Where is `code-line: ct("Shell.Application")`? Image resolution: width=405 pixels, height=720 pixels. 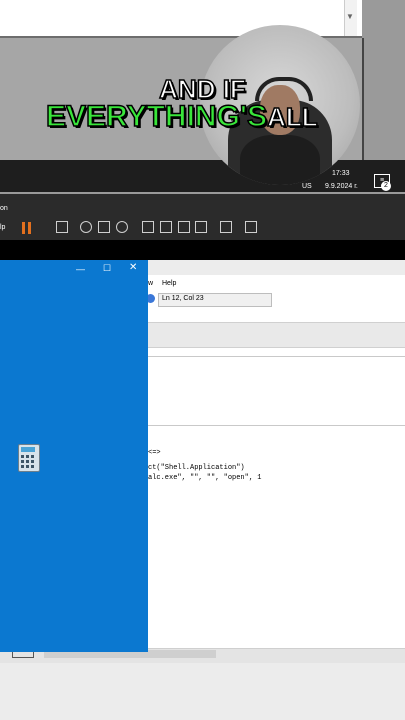 code-line: ct("Shell.Application") is located at coordinates (196, 468).